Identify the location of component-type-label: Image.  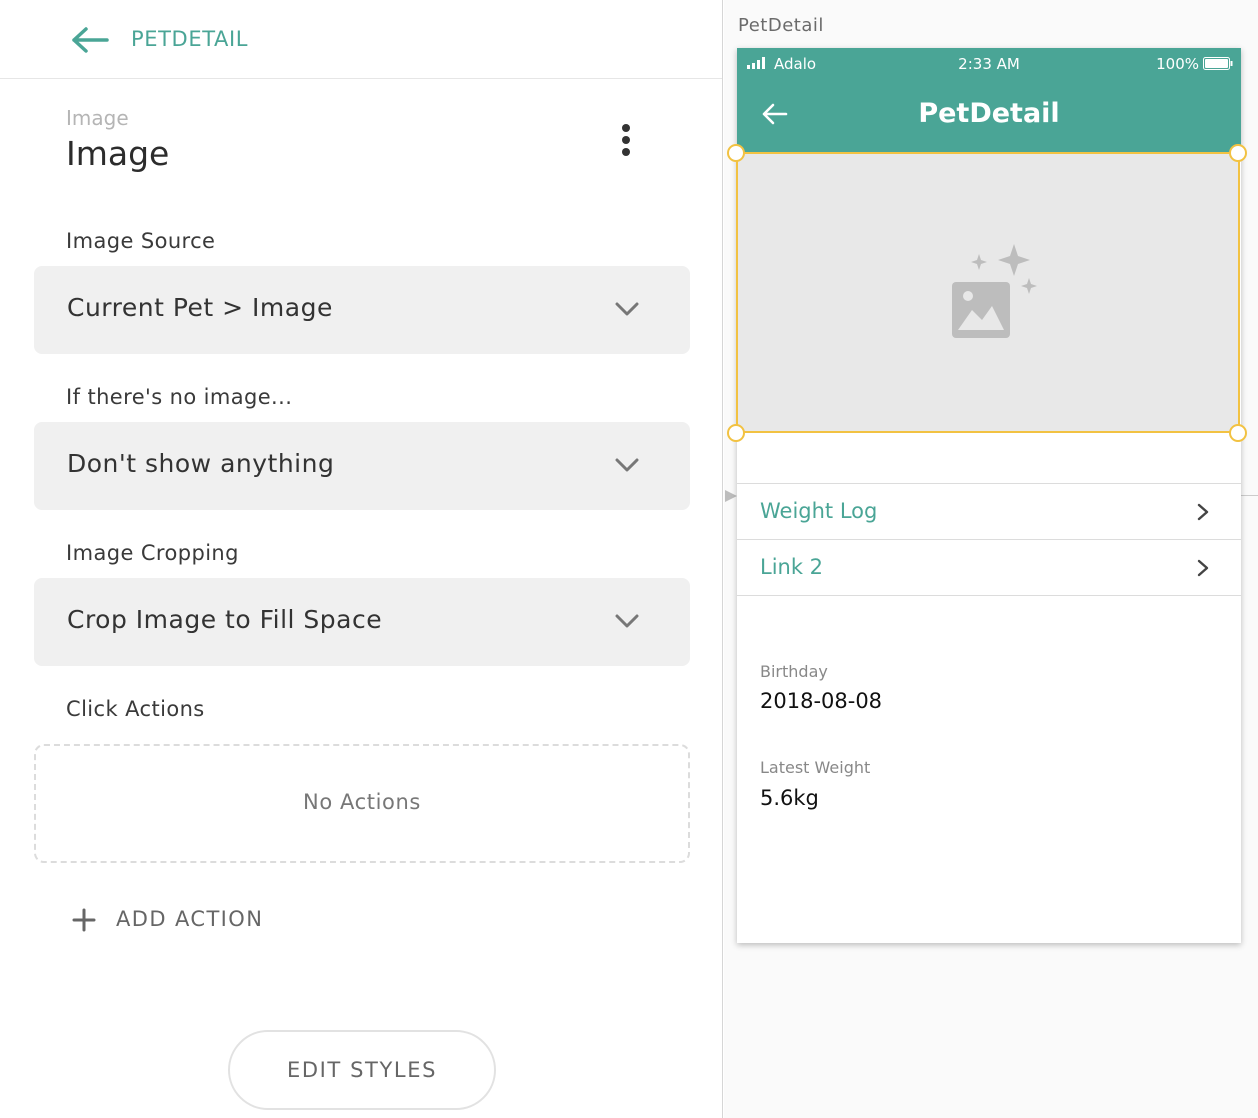
(97, 118).